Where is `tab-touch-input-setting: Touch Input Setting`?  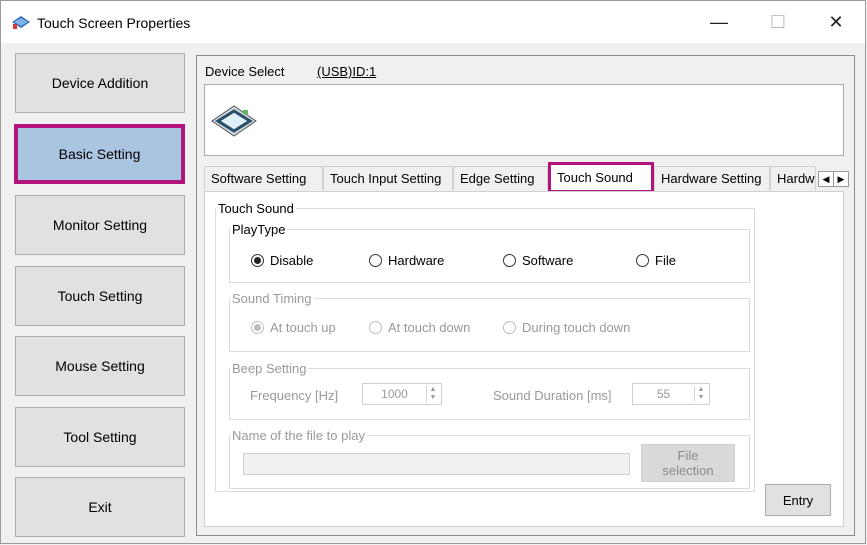
tab-touch-input-setting: Touch Input Setting is located at coordinates (388, 178).